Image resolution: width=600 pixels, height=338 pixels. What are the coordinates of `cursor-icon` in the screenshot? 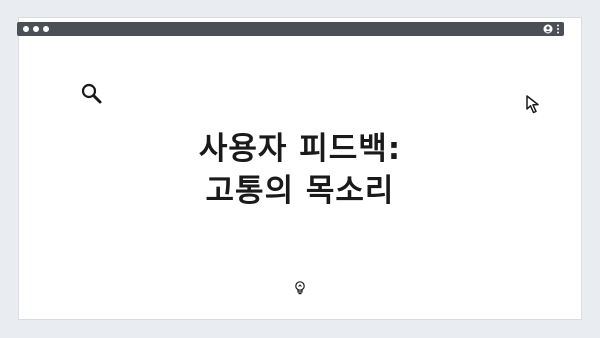 It's located at (535, 105).